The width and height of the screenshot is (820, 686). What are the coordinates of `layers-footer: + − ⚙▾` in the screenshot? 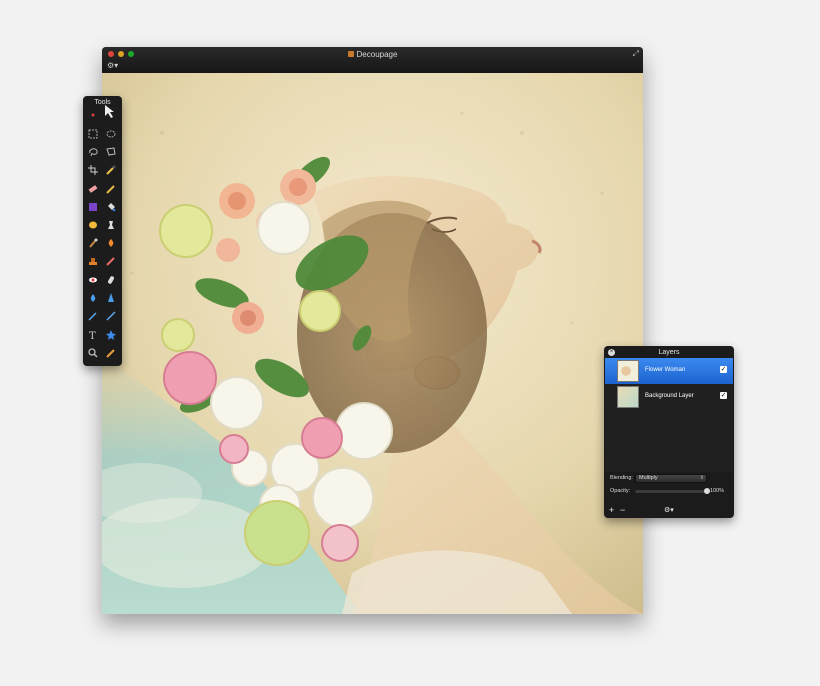 It's located at (669, 510).